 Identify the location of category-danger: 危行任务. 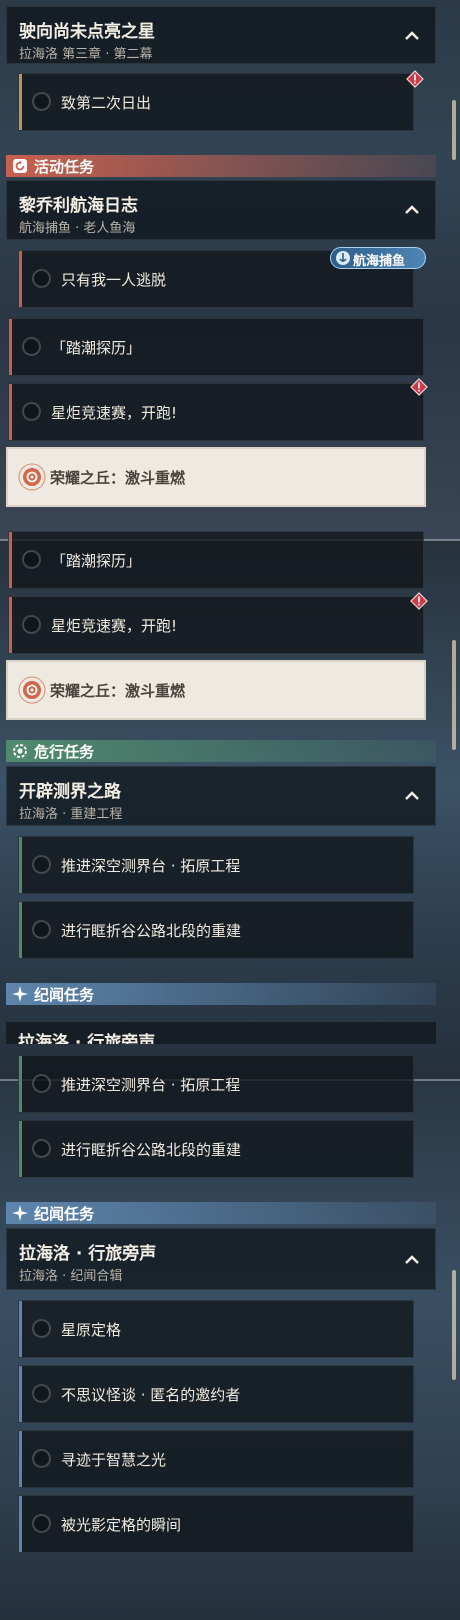
(221, 751).